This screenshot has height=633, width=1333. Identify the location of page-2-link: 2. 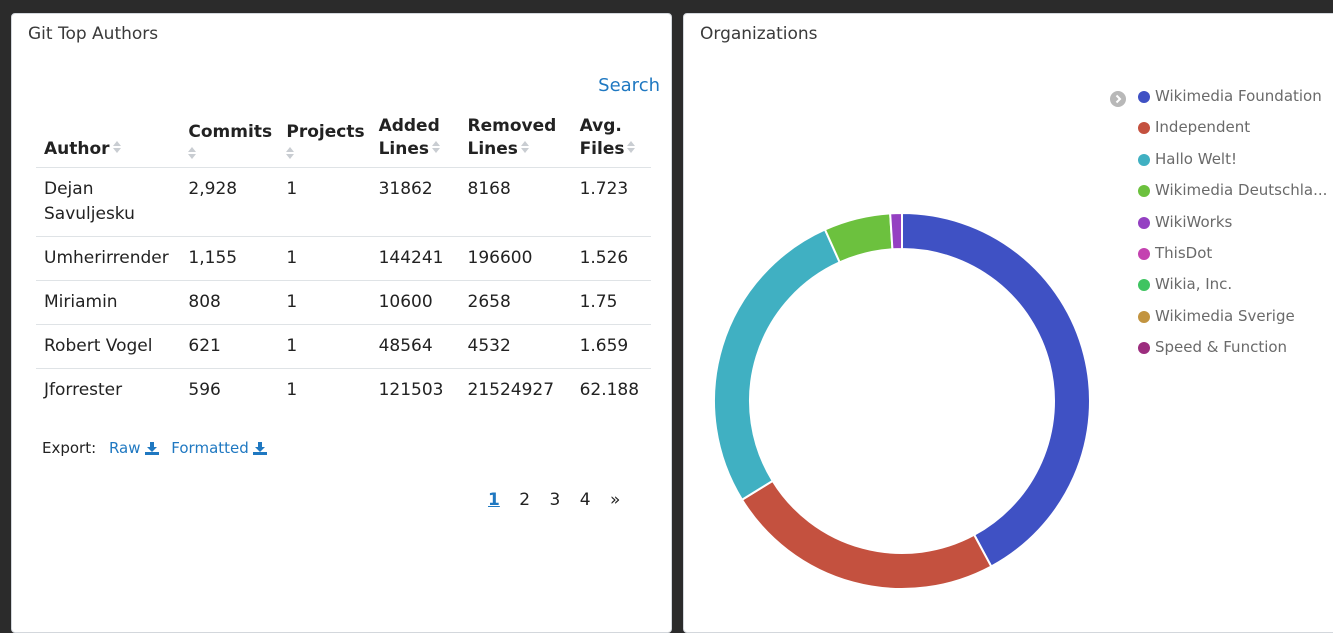
(524, 500).